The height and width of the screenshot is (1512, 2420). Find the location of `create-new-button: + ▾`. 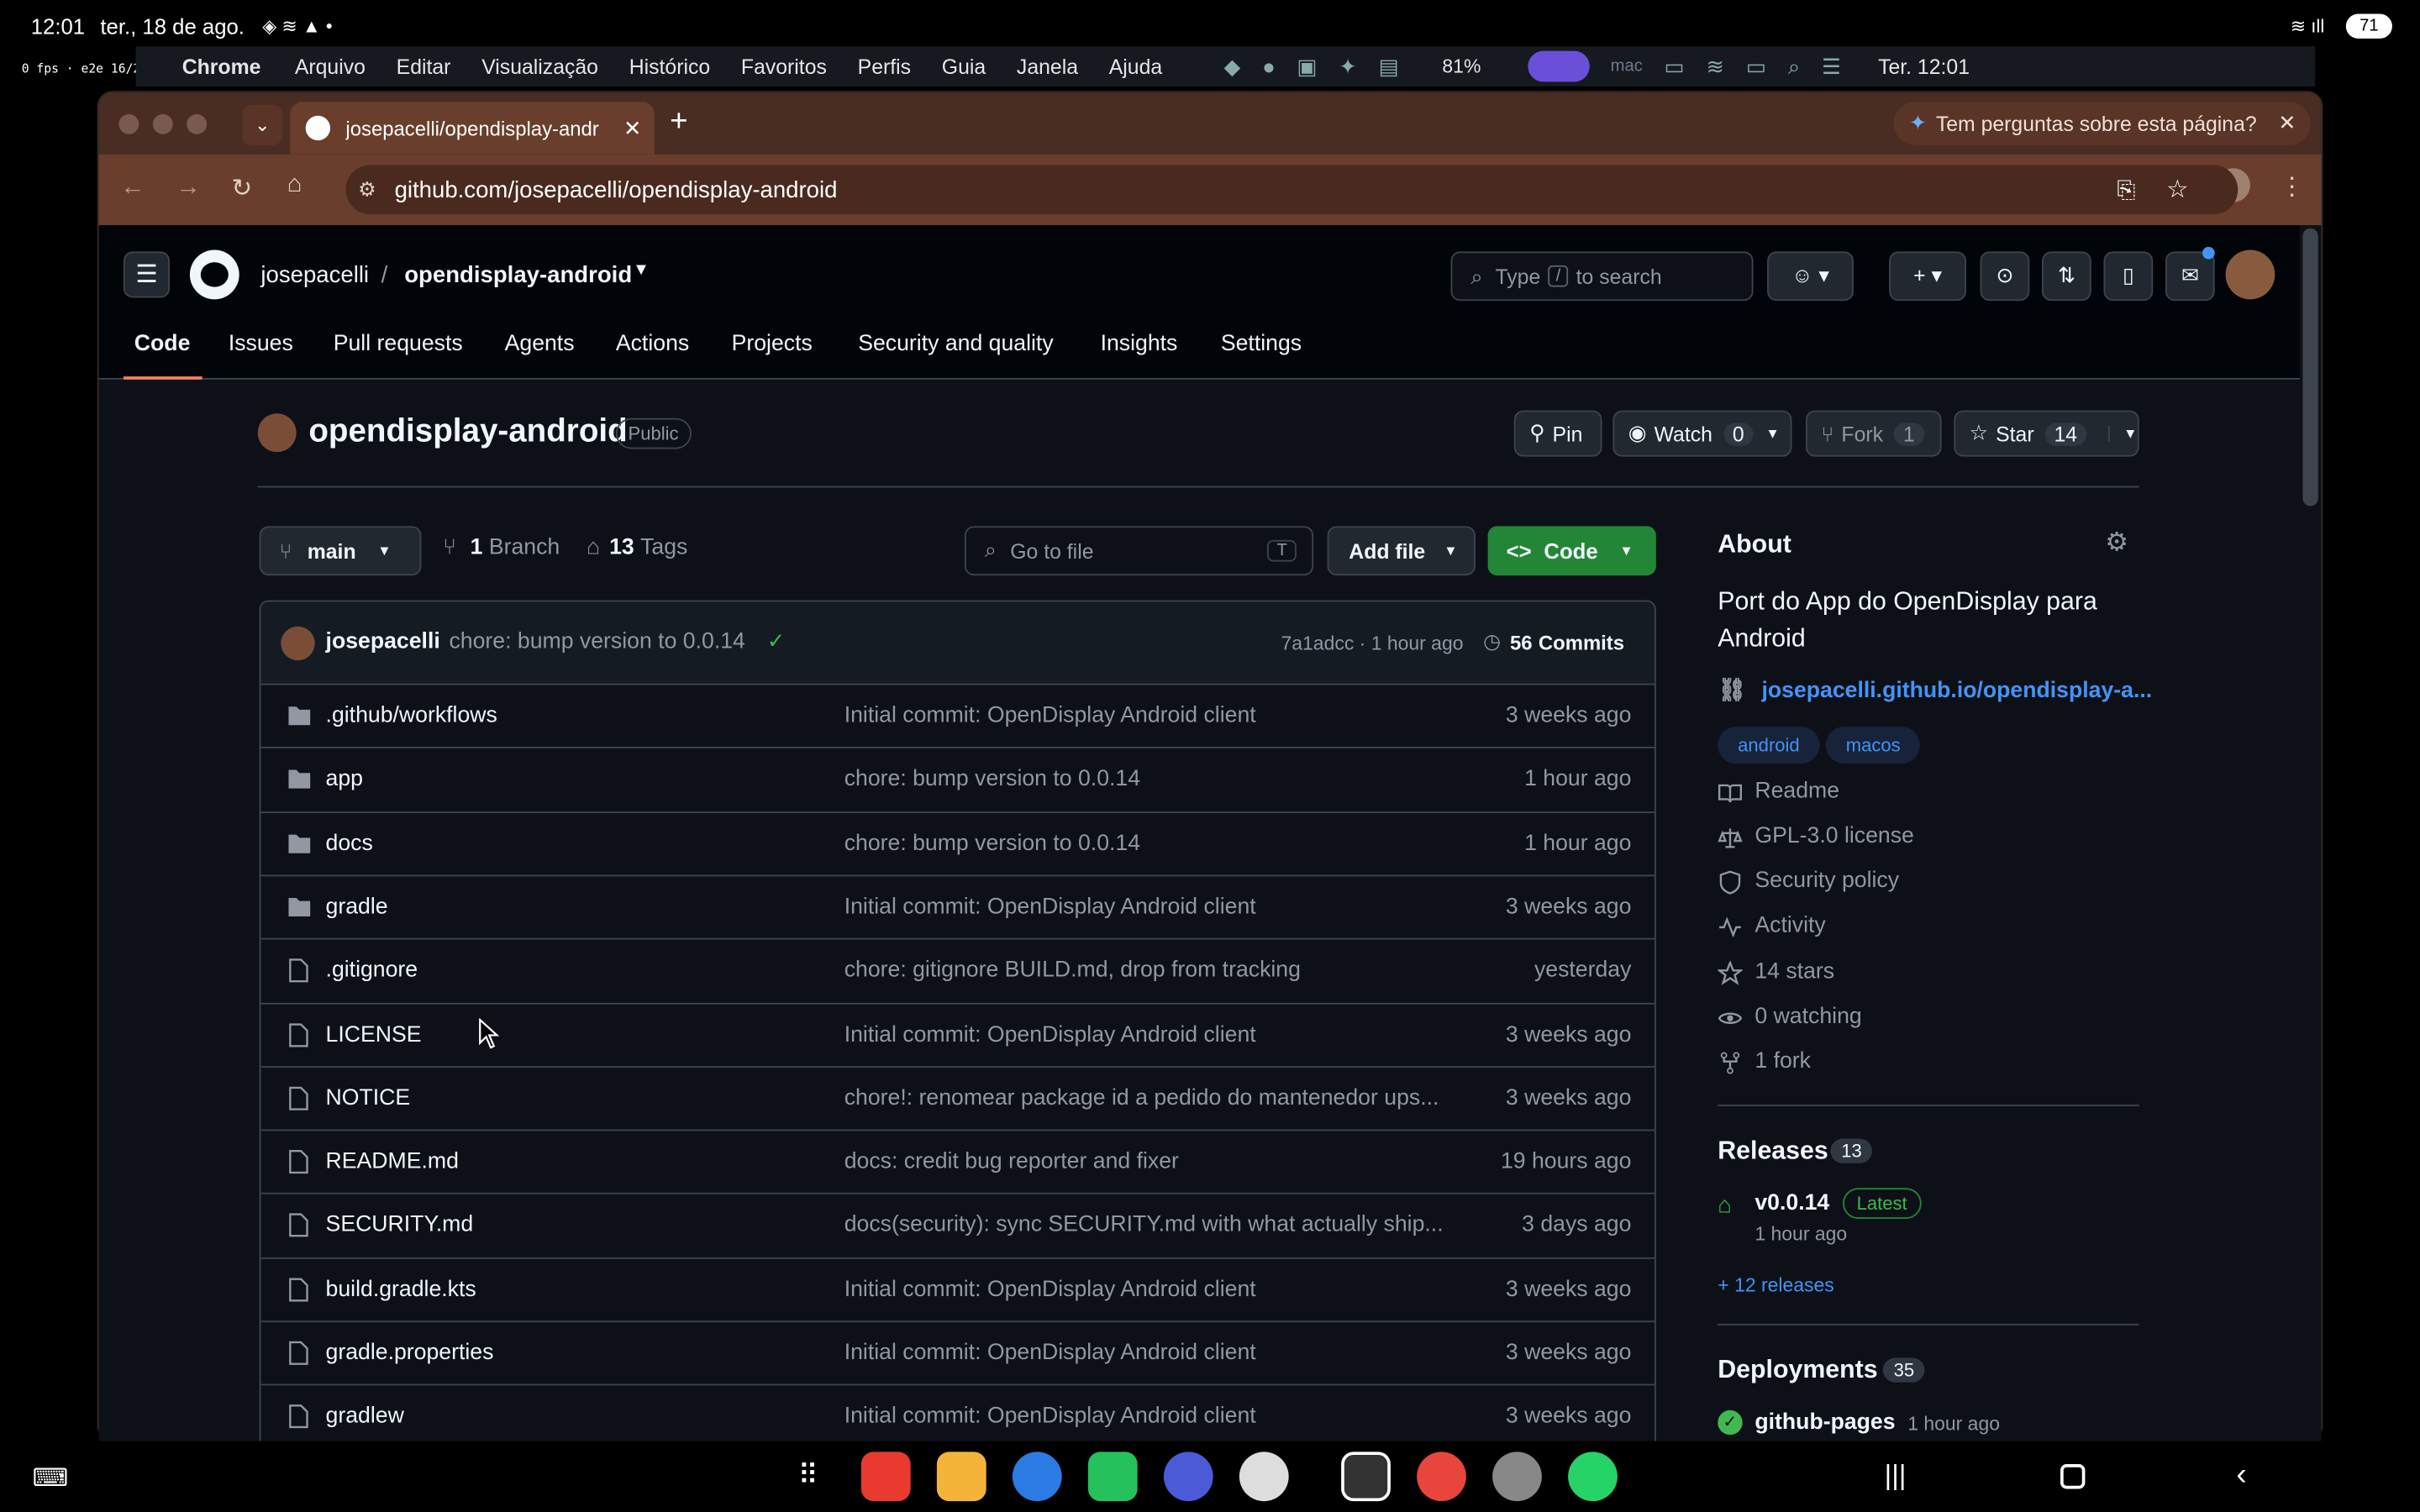

create-new-button: + ▾ is located at coordinates (1928, 276).